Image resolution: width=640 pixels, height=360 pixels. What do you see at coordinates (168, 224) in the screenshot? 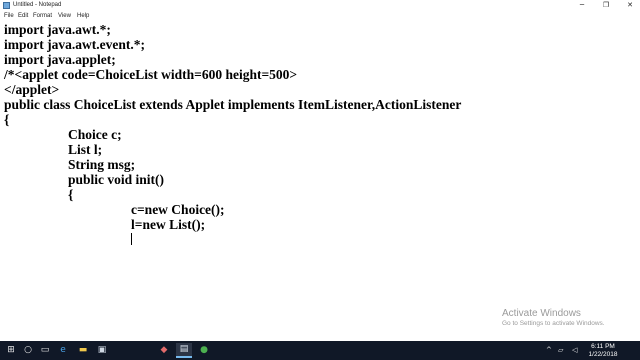
I see `code-line: l=new List();` at bounding box center [168, 224].